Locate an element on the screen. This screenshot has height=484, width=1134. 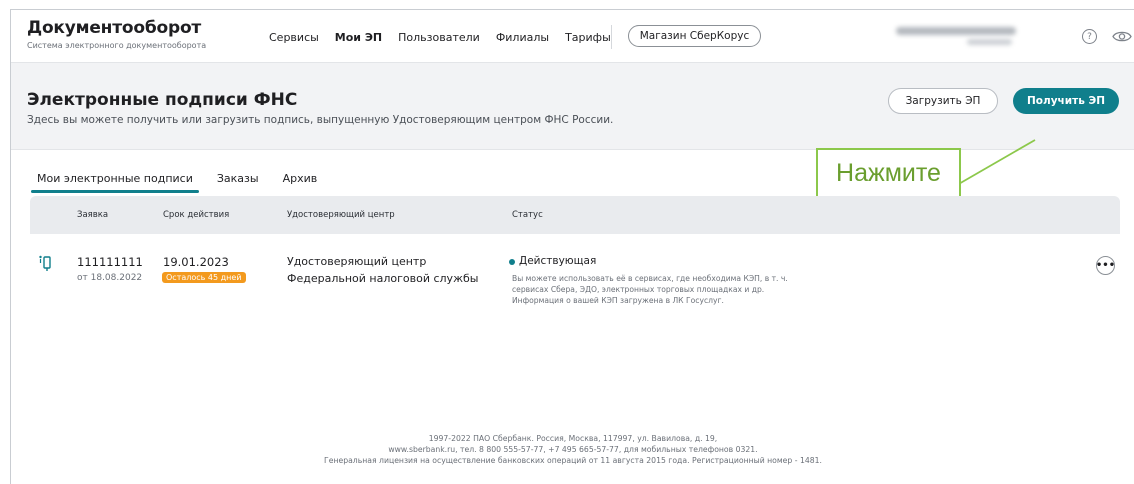
application-number: 111111111 is located at coordinates (110, 262).